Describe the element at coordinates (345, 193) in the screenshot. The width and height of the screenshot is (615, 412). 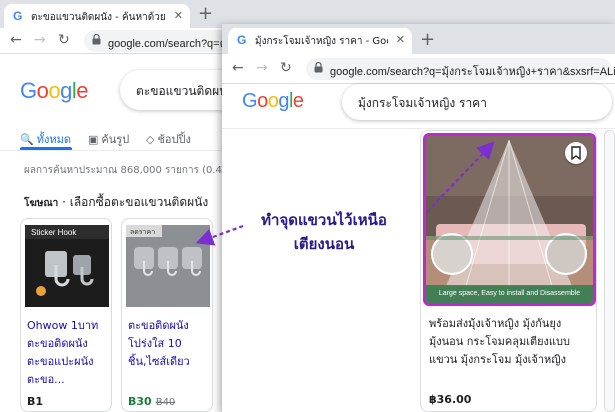
I see `annotation-arrows` at that location.